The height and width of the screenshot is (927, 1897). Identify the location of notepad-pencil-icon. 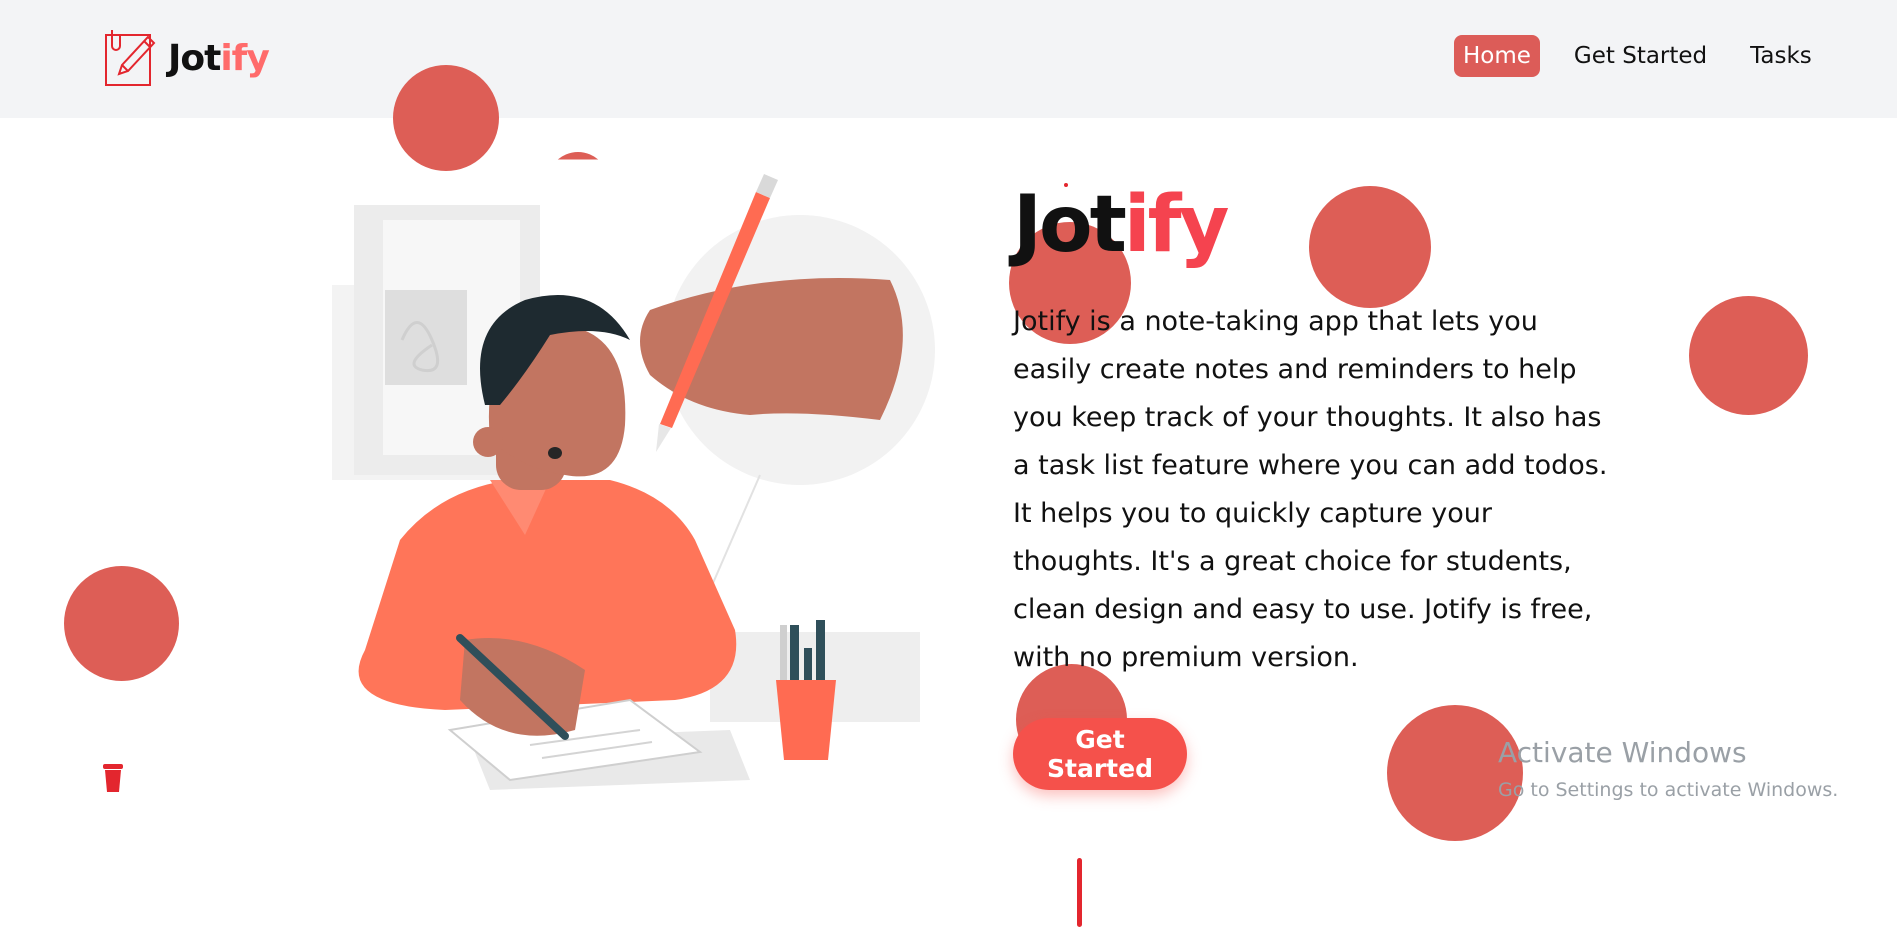
(130, 58).